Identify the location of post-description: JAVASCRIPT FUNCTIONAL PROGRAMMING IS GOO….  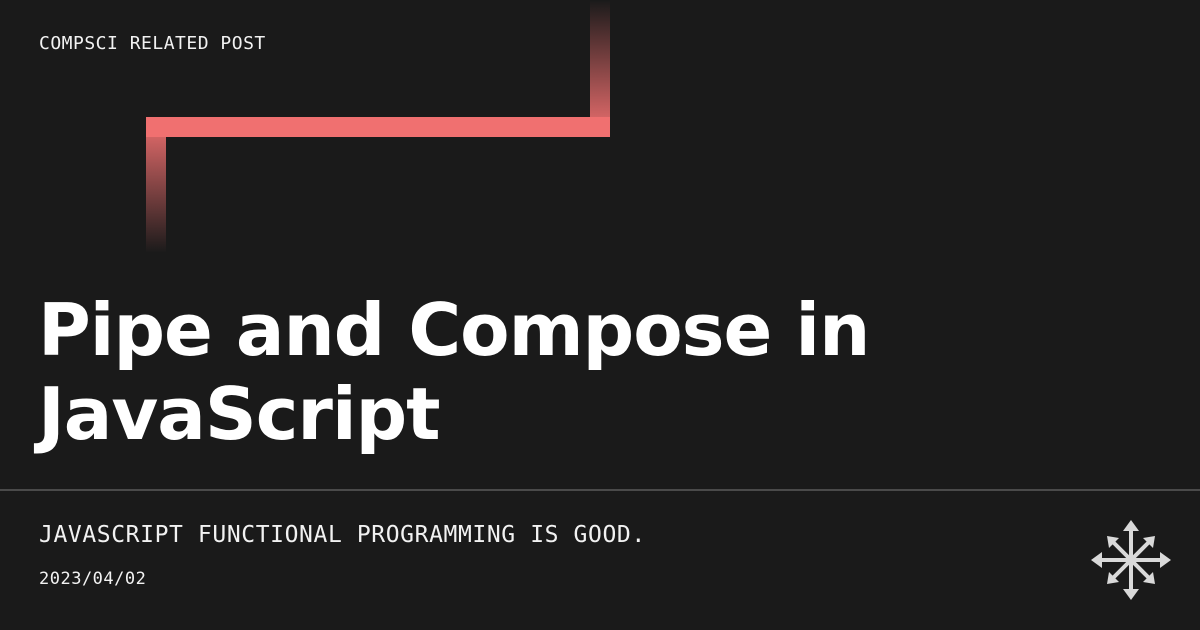
(342, 535).